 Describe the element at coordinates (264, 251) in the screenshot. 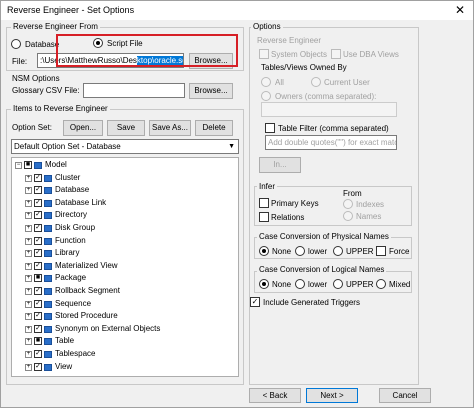

I see `physical-none-radio` at that location.